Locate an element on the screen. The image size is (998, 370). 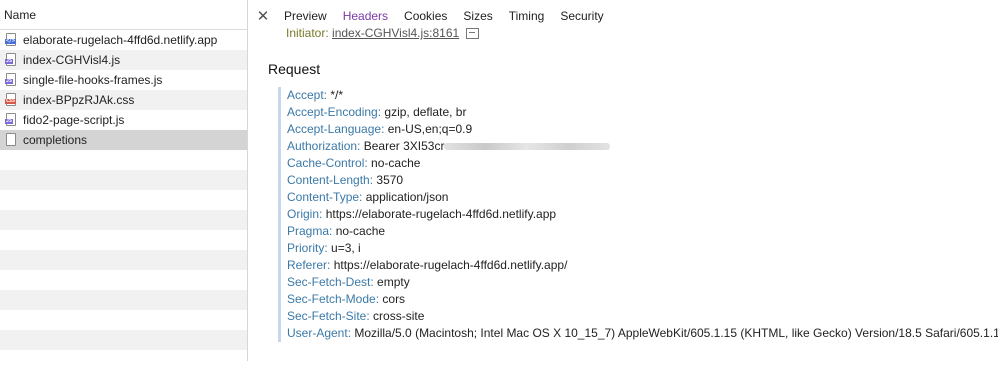
header-key: Content-Type: is located at coordinates (325, 197).